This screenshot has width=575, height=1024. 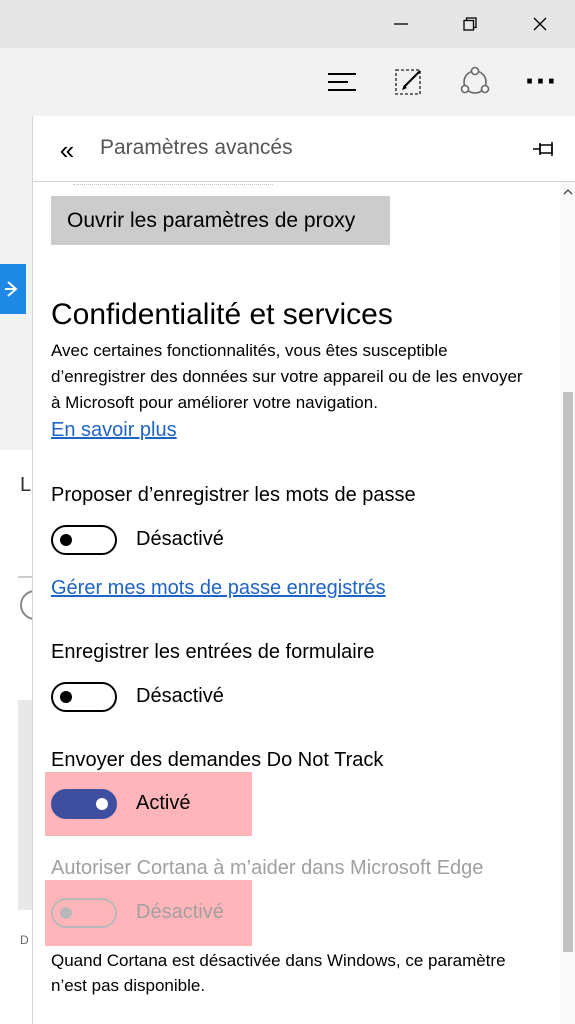 I want to click on restore-icon, so click(x=470, y=24).